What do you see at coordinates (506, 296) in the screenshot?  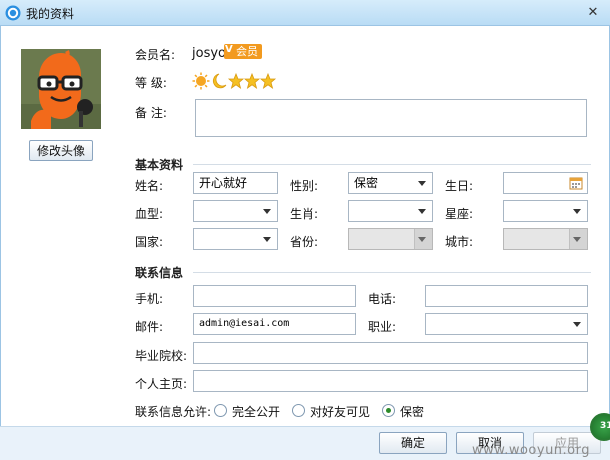 I see `phone-input` at bounding box center [506, 296].